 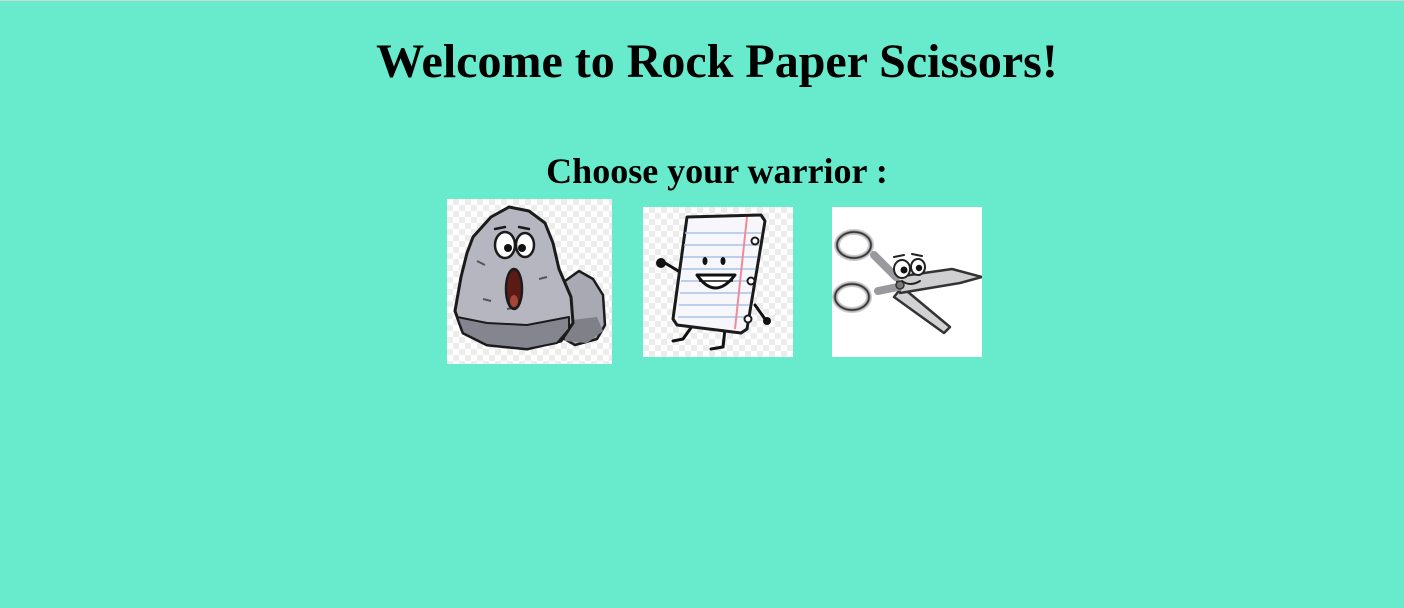 I want to click on scissors-warrior-button, so click(x=907, y=282).